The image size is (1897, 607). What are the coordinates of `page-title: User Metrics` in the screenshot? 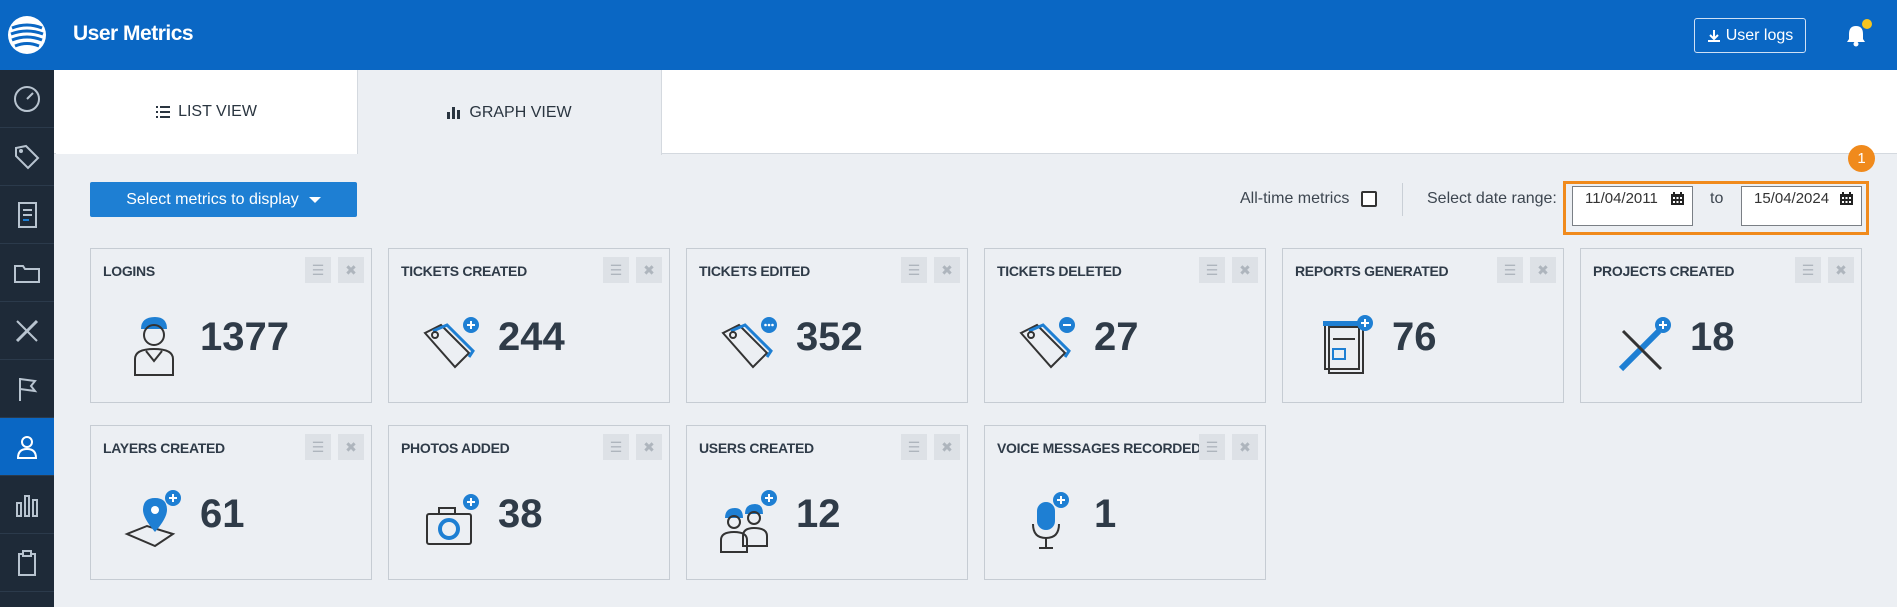 It's located at (133, 33).